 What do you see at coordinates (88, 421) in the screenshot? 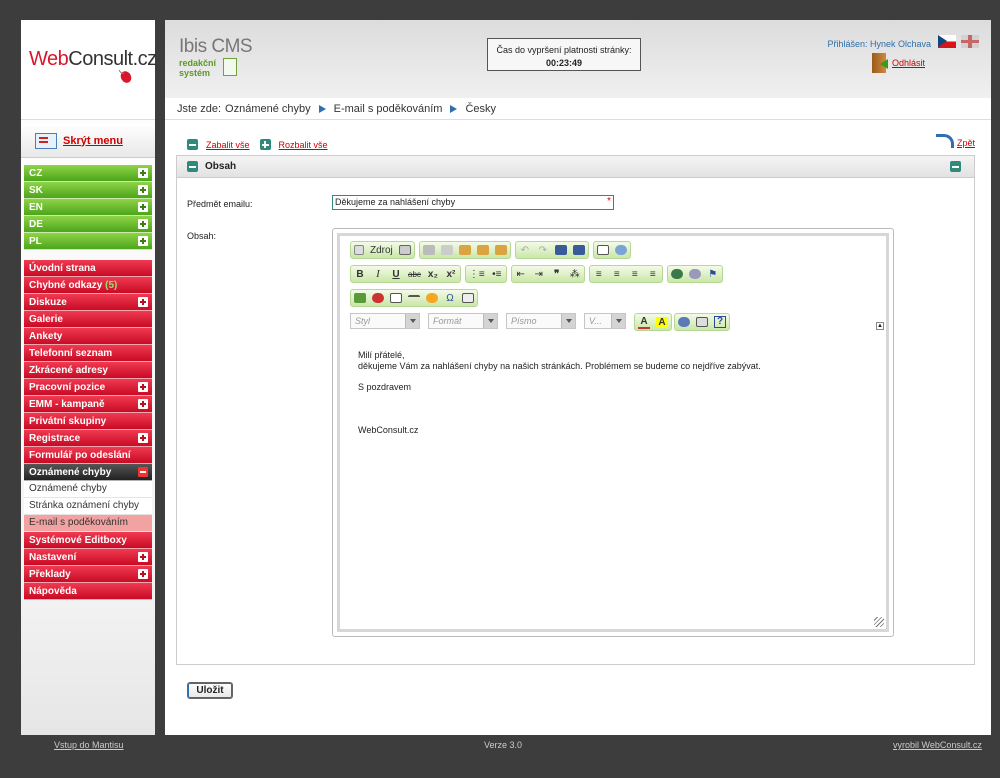
I see `menu-item-privatni: Privátní skupiny` at bounding box center [88, 421].